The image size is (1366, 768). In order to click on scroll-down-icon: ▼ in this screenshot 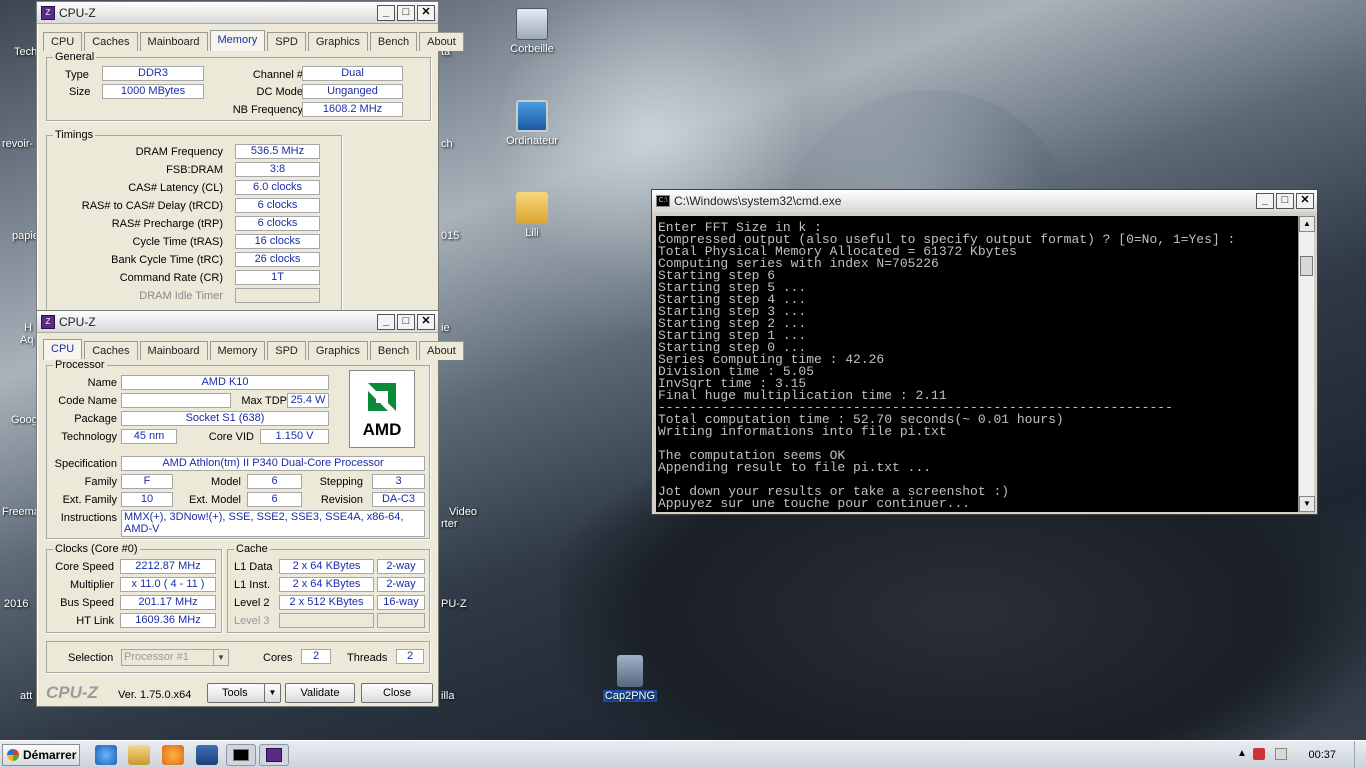, I will do `click(1307, 504)`.